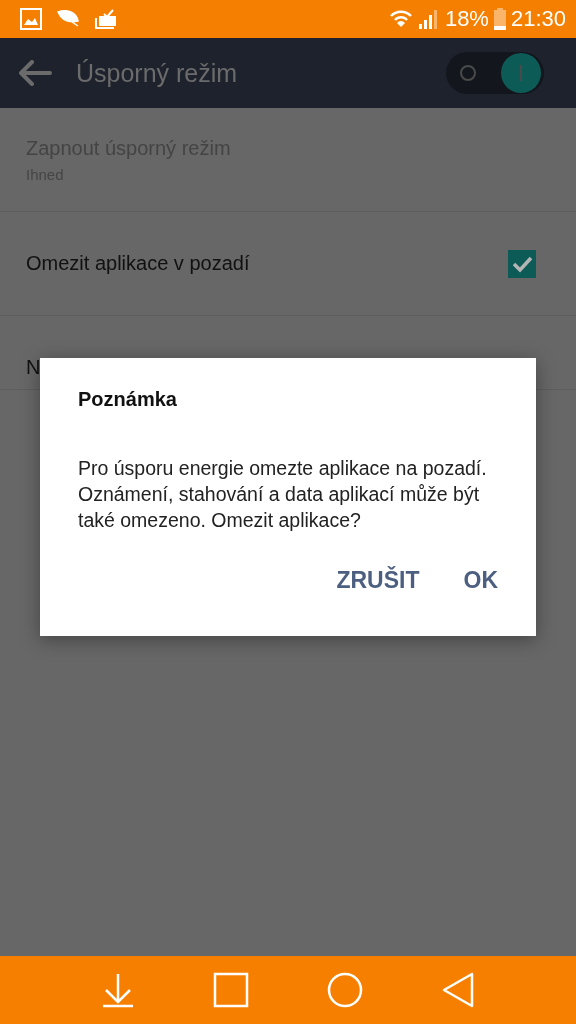  Describe the element at coordinates (31, 19) in the screenshot. I see `gallery-icon` at that location.